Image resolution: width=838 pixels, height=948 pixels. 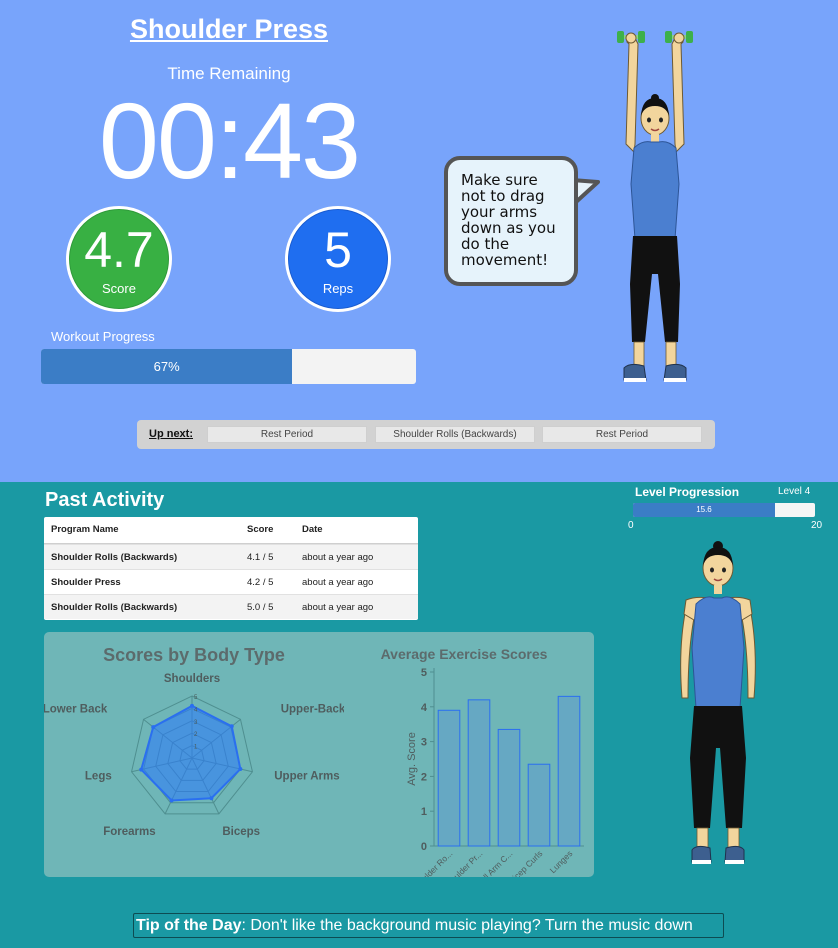 What do you see at coordinates (119, 250) in the screenshot?
I see `score-value: 4.7` at bounding box center [119, 250].